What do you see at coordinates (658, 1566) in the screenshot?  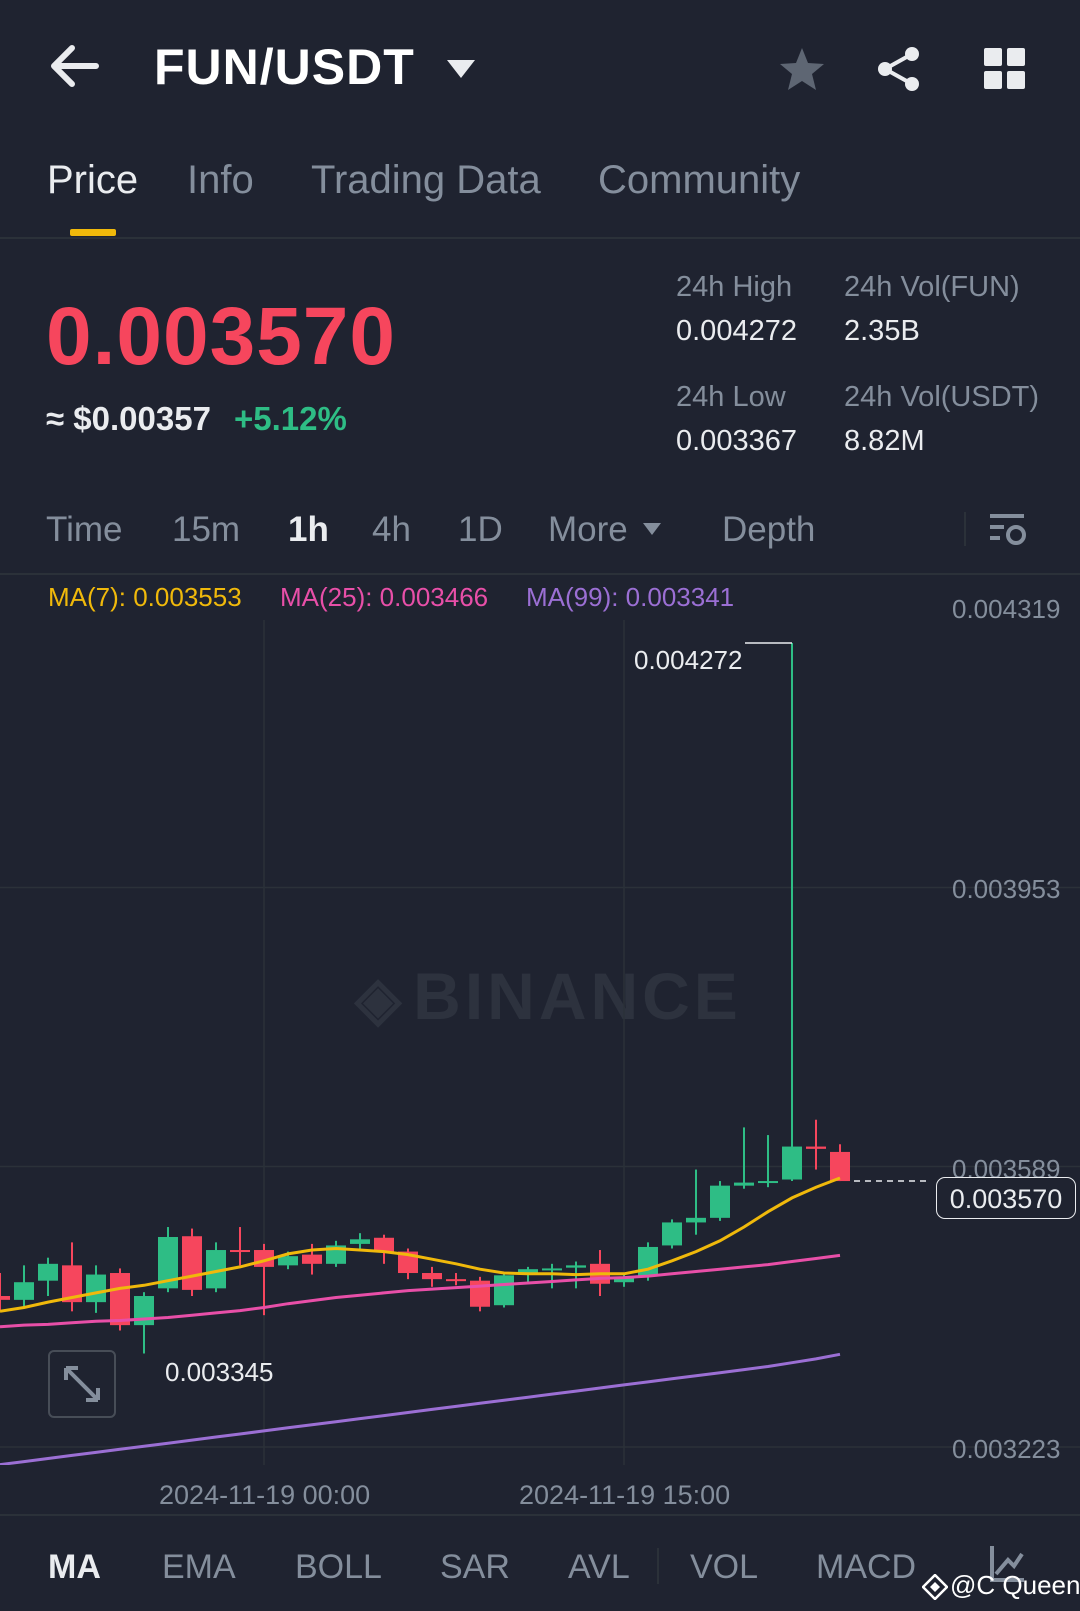 I see `indicator-separator` at bounding box center [658, 1566].